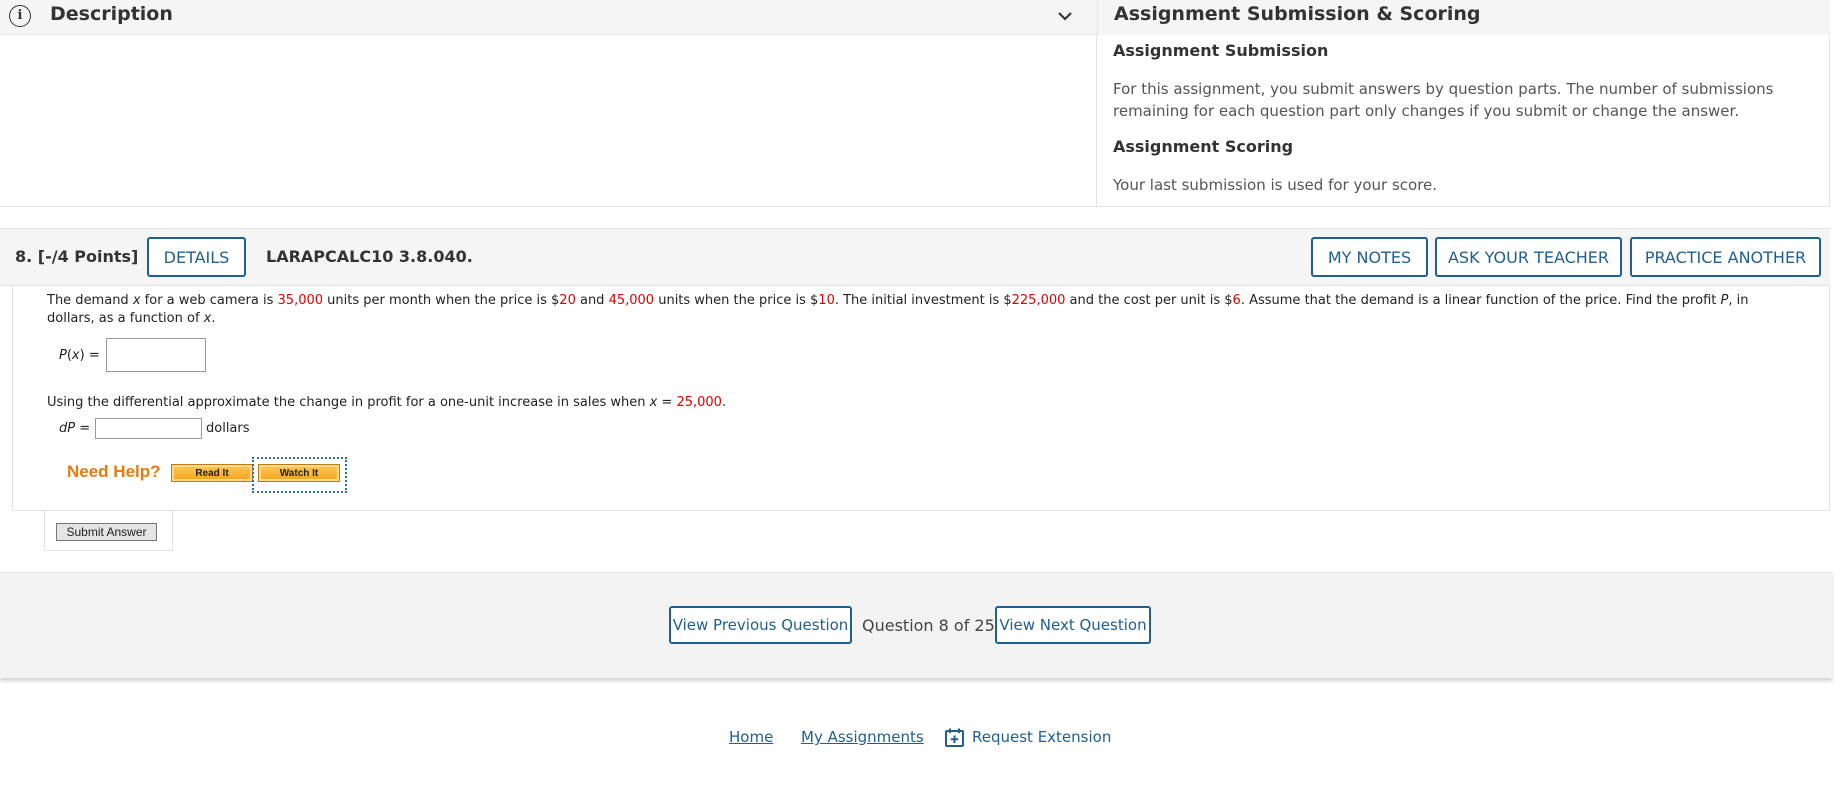 The image size is (1835, 801). I want to click on dp-label: dP =, so click(74, 428).